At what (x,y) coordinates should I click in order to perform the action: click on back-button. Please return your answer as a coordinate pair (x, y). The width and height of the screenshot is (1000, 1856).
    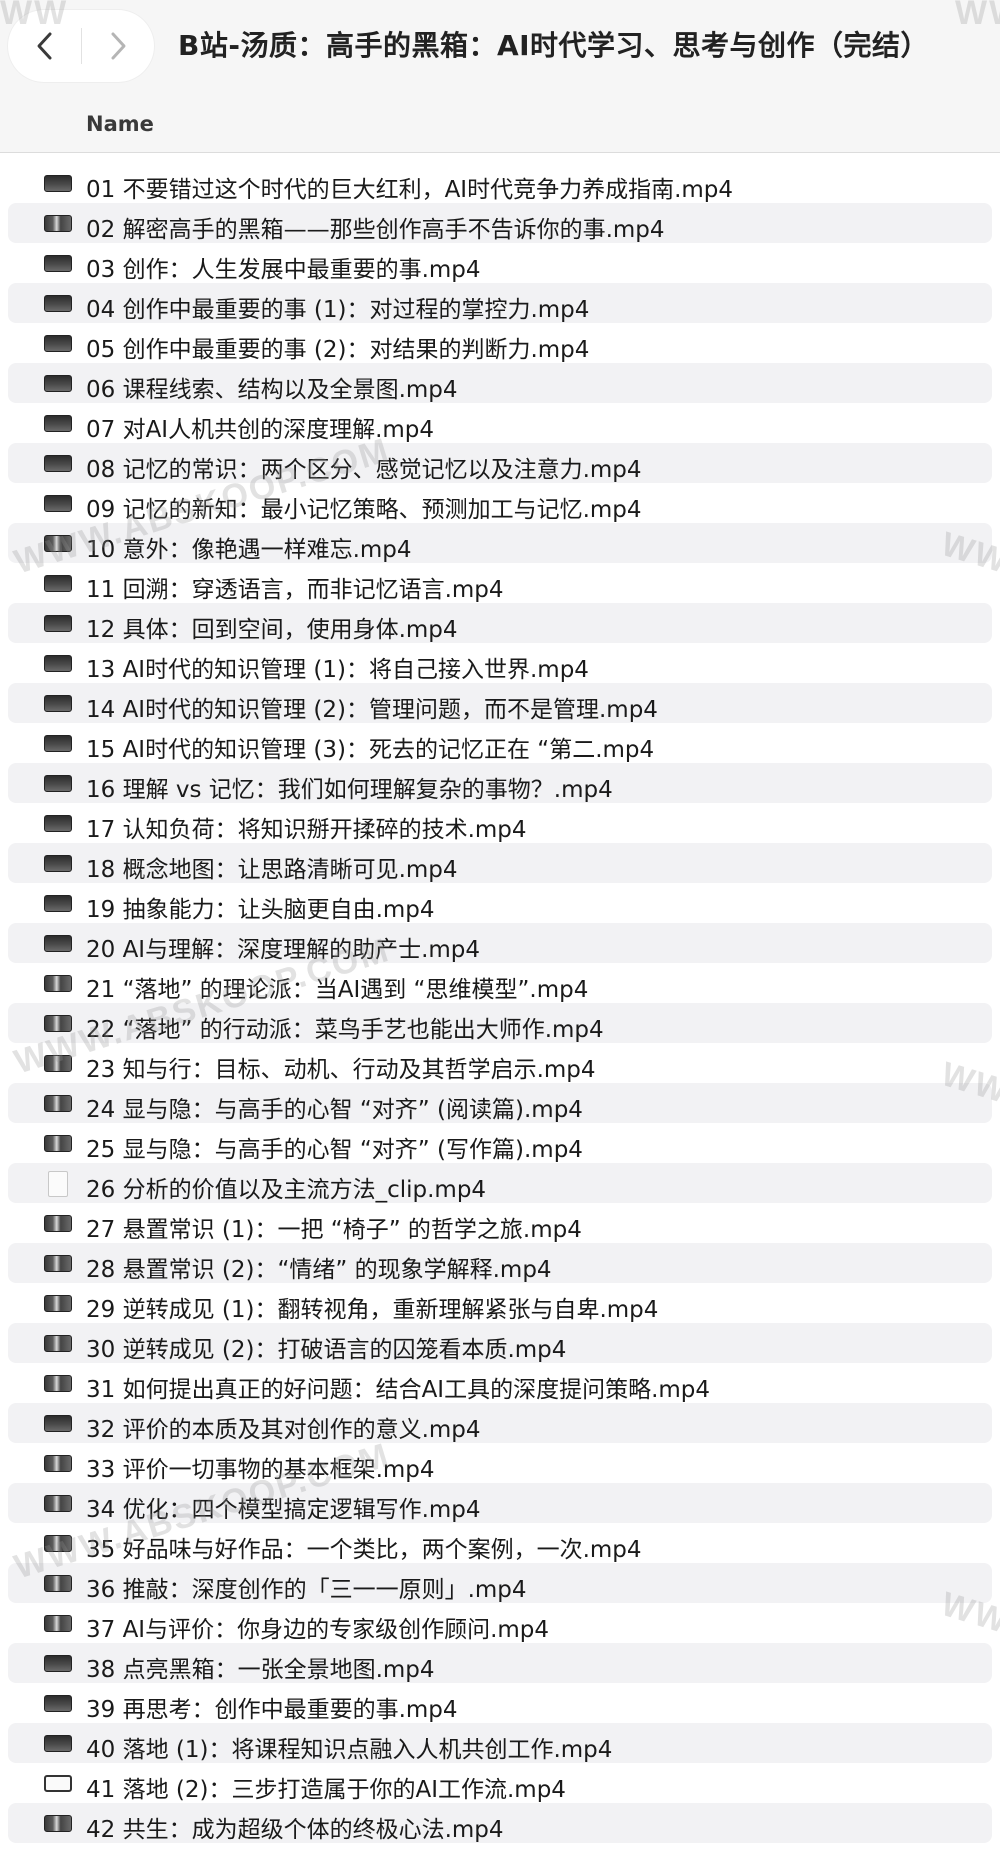
    Looking at the image, I should click on (44, 46).